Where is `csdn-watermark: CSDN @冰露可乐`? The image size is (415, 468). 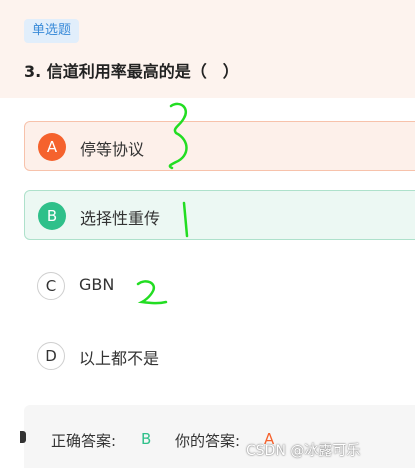
csdn-watermark: CSDN @冰露可乐 is located at coordinates (303, 451).